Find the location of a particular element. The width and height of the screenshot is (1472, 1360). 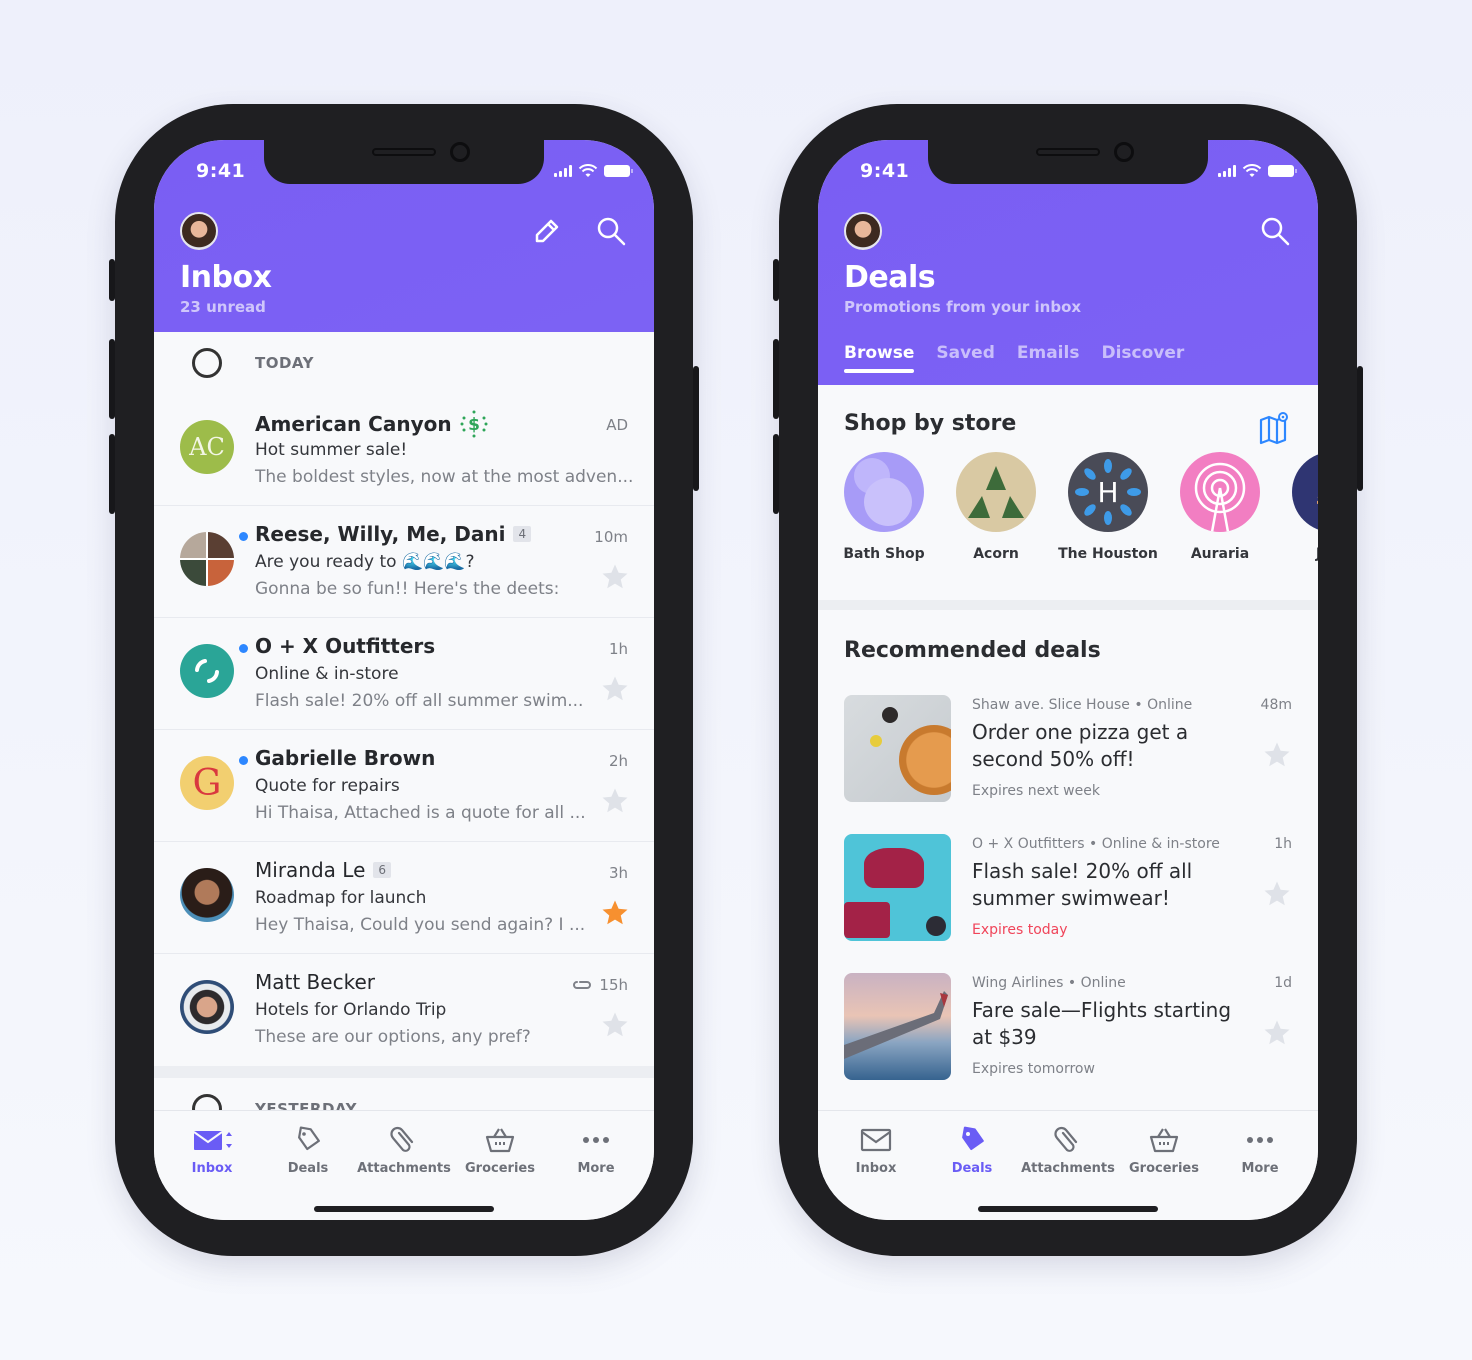

sender-name: Matt Becker is located at coordinates (315, 982).